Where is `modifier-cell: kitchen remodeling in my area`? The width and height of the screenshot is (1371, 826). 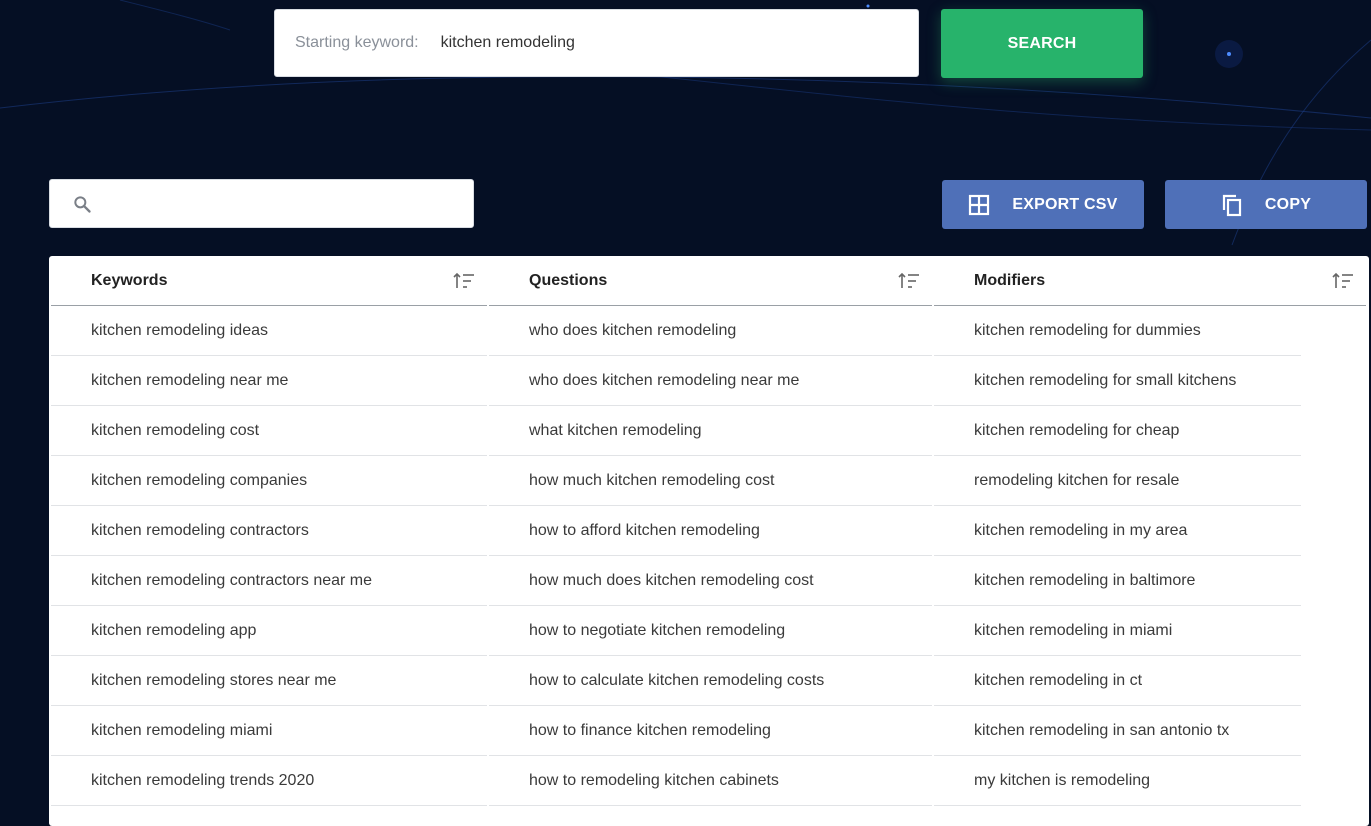
modifier-cell: kitchen remodeling in my area is located at coordinates (1081, 530).